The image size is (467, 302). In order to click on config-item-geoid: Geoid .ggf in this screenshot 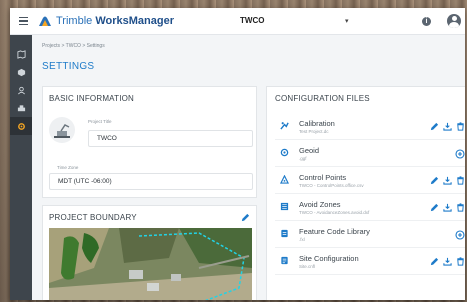, I will do `click(370, 155)`.